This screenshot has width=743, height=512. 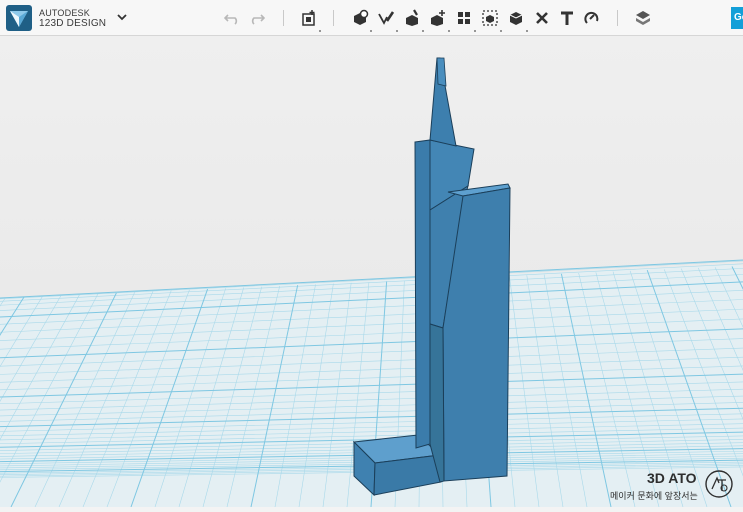 What do you see at coordinates (371, 18) in the screenshot?
I see `main-toolbar: AUTODESK 123D DESIGN G` at bounding box center [371, 18].